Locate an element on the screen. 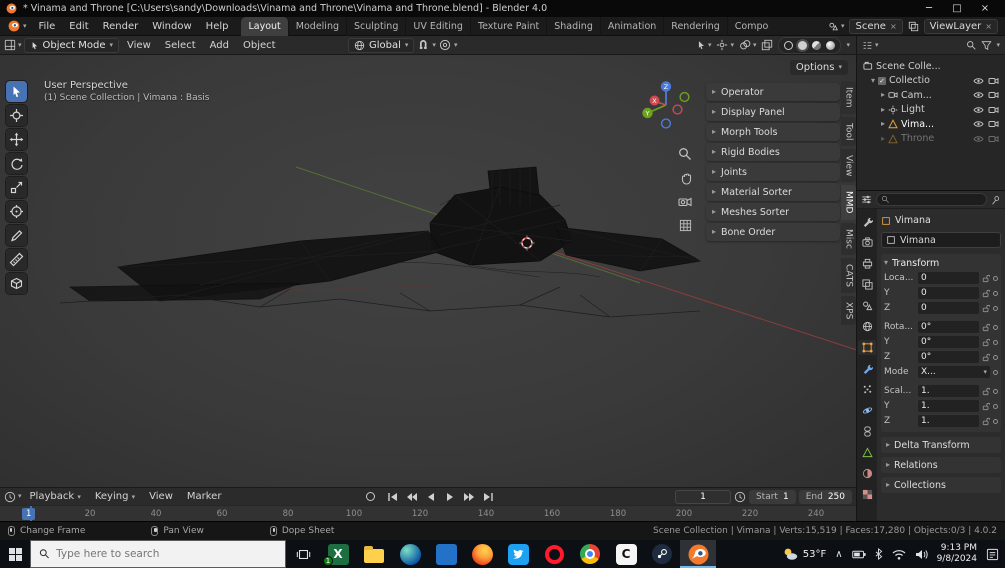 The height and width of the screenshot is (568, 1005). sidebar-tab-cats: CATS is located at coordinates (848, 275).